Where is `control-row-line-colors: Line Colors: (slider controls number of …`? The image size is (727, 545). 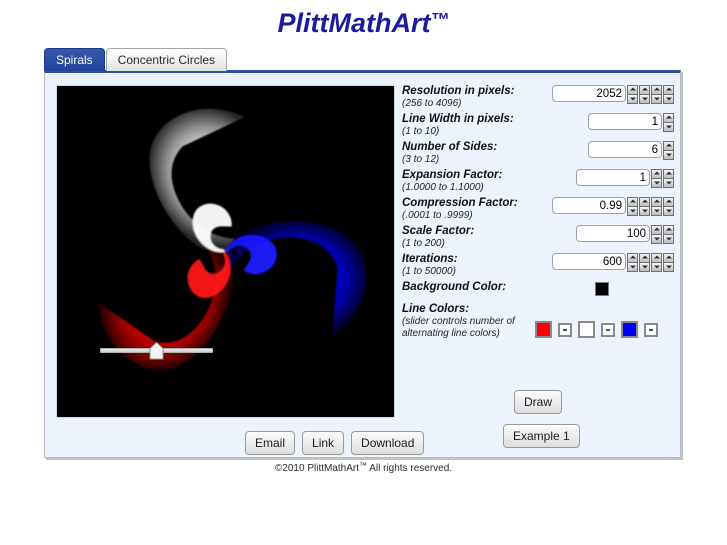
control-row-line-colors: Line Colors: (slider controls number of … is located at coordinates (538, 326).